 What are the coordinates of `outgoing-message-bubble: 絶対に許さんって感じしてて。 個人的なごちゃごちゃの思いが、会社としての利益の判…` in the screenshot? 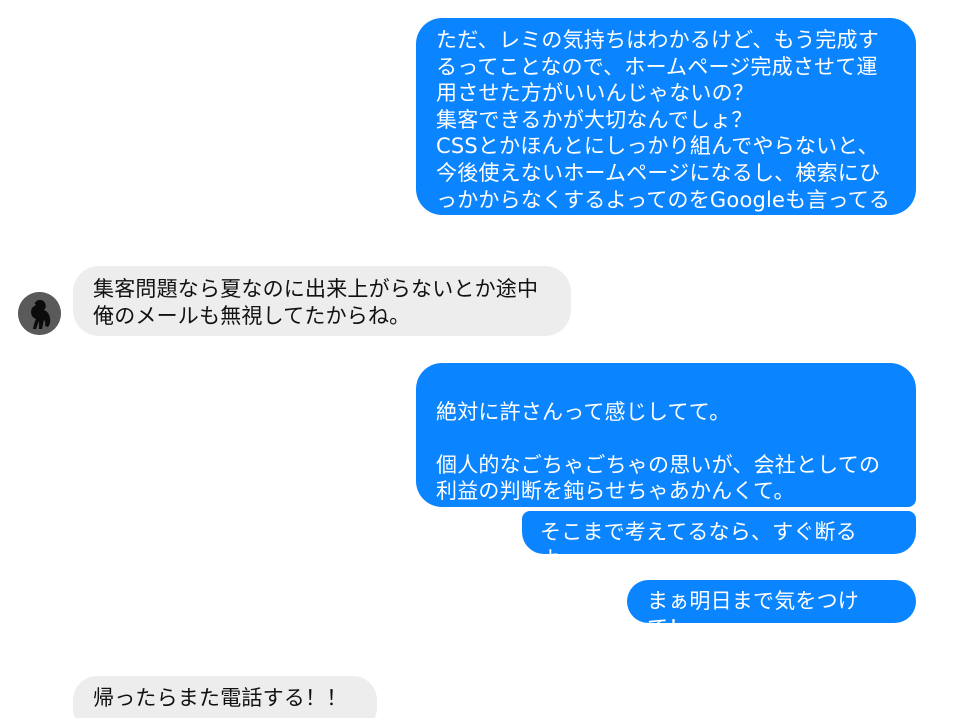 It's located at (666, 435).